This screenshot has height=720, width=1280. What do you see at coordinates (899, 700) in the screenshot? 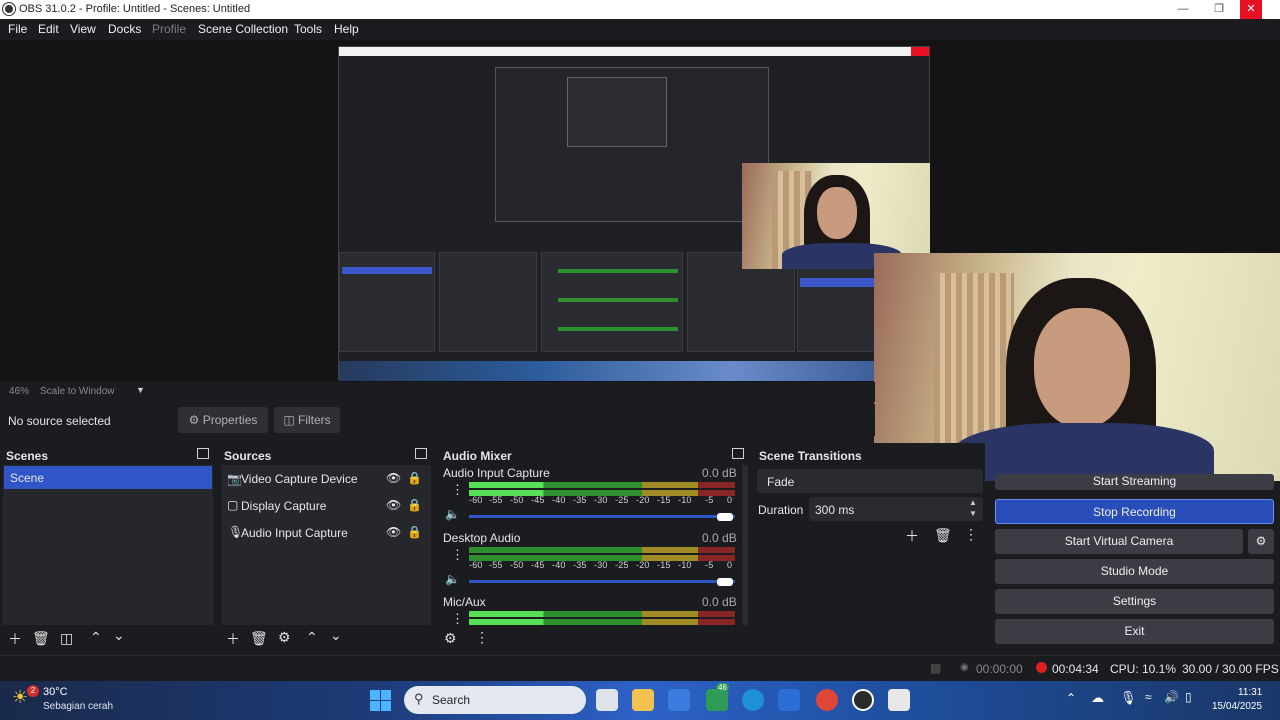
I see `document-app-icon` at bounding box center [899, 700].